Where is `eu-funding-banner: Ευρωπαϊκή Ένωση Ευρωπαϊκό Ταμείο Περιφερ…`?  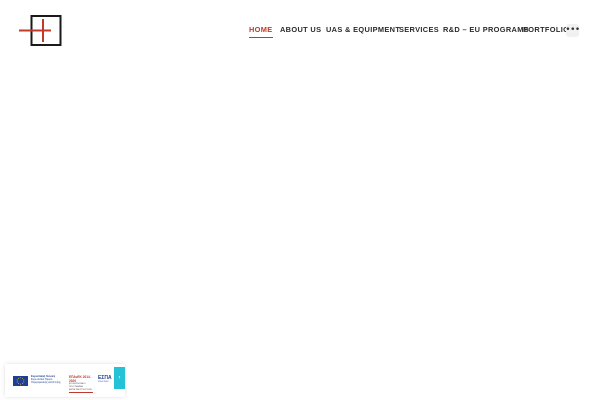 eu-funding-banner: Ευρωπαϊκή Ένωση Ευρωπαϊκό Ταμείο Περιφερ… is located at coordinates (65, 380).